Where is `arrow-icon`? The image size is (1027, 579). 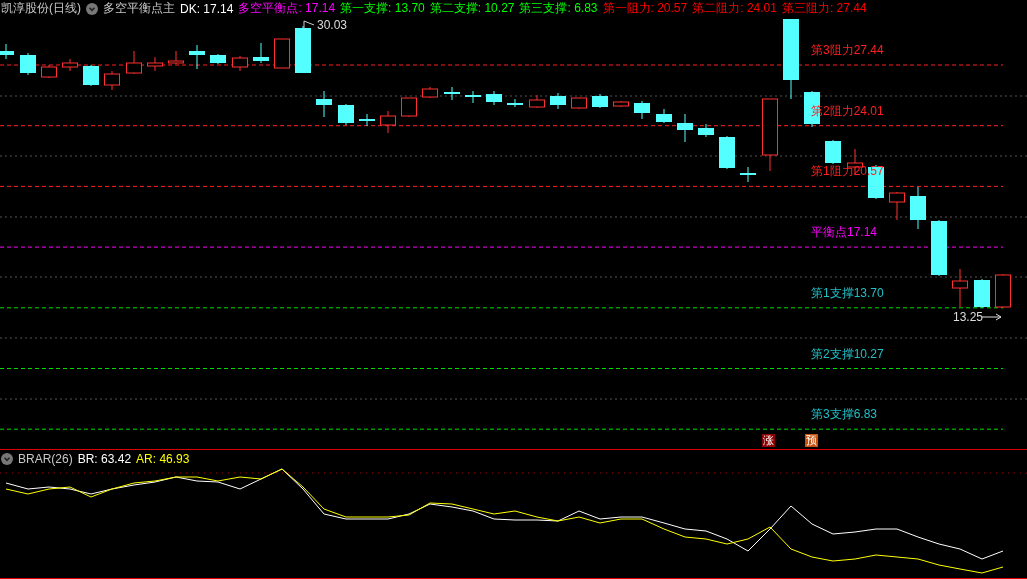 arrow-icon is located at coordinates (991, 317).